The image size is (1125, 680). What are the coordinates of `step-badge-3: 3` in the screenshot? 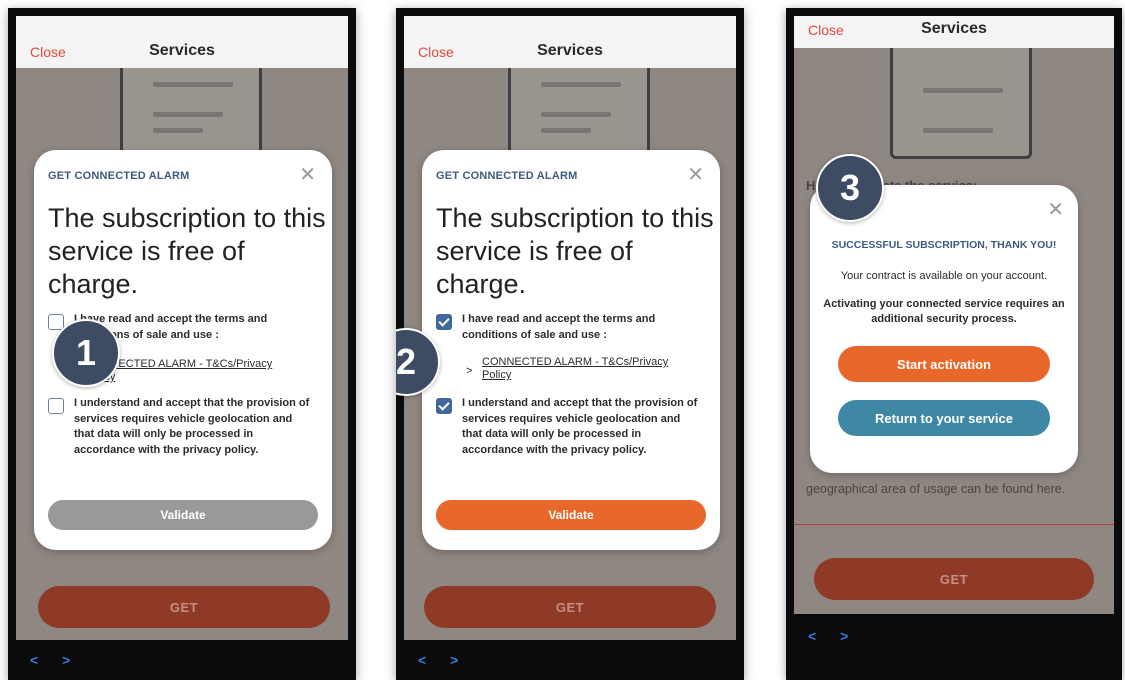 It's located at (850, 188).